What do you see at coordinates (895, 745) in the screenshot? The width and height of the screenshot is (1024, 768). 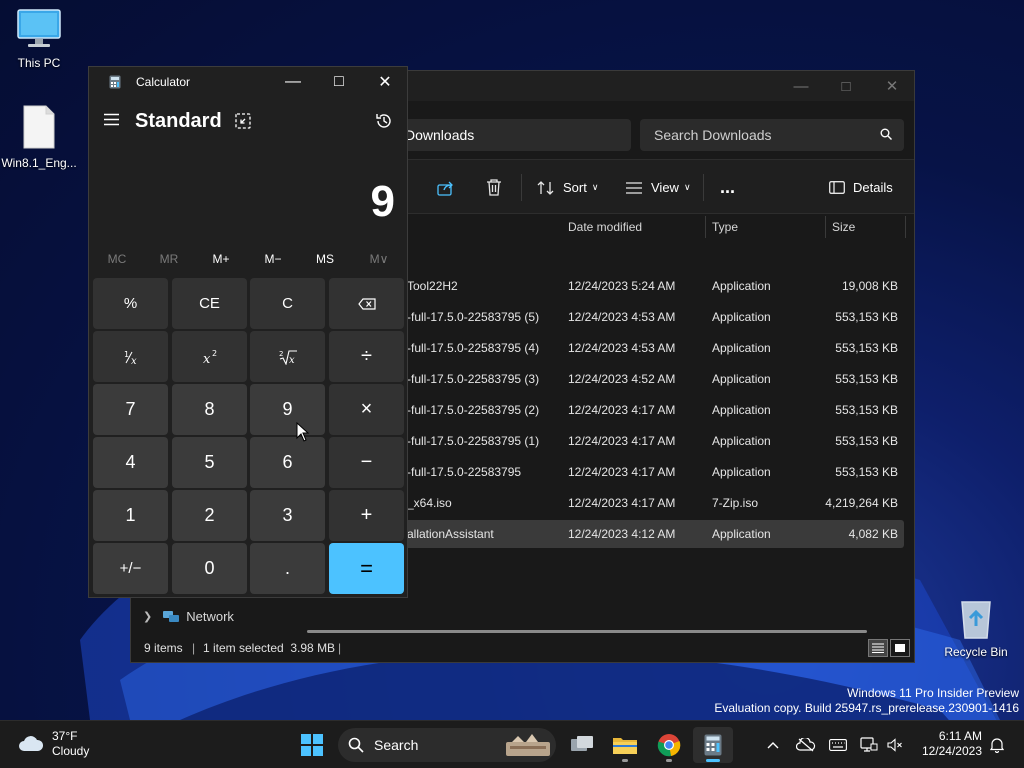 I see `volume-button` at bounding box center [895, 745].